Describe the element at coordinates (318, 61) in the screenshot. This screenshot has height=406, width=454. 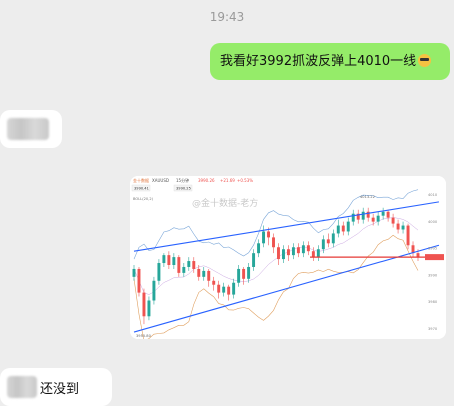
I see `outgoing-message-text: 我看好3992抓波反弹上4010一线` at that location.